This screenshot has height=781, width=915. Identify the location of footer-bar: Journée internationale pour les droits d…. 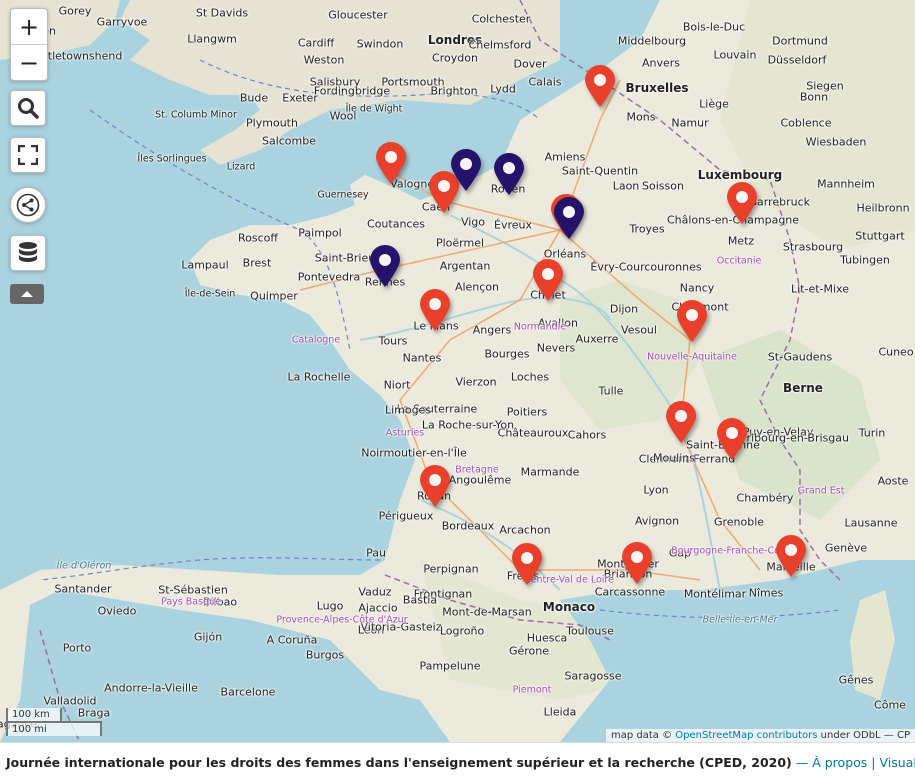
(457, 761).